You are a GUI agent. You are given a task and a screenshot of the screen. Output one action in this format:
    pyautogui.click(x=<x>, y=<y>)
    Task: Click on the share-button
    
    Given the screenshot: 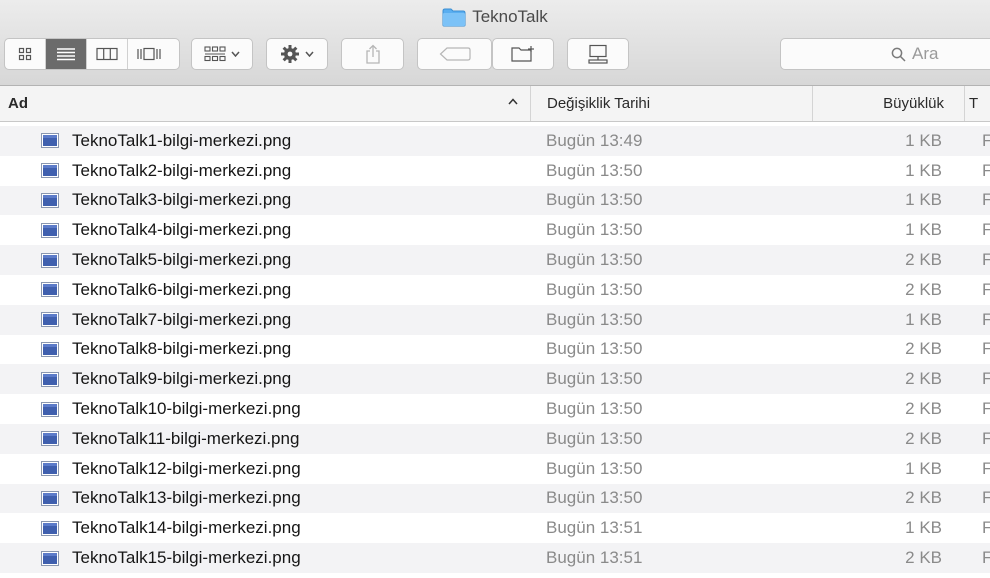 What is the action you would take?
    pyautogui.click(x=372, y=54)
    